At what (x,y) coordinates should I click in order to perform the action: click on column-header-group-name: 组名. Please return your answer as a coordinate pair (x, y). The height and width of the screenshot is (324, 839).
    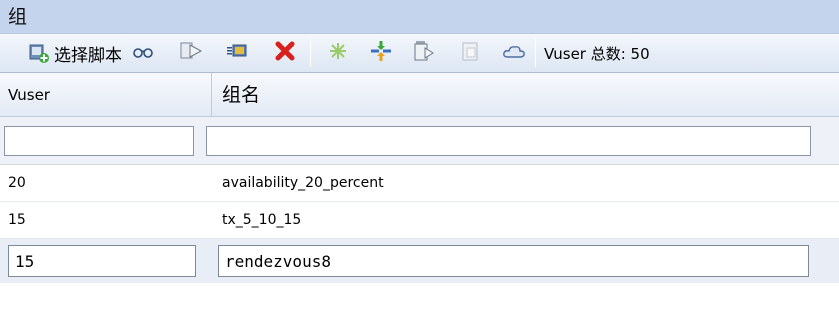
    Looking at the image, I should click on (525, 94).